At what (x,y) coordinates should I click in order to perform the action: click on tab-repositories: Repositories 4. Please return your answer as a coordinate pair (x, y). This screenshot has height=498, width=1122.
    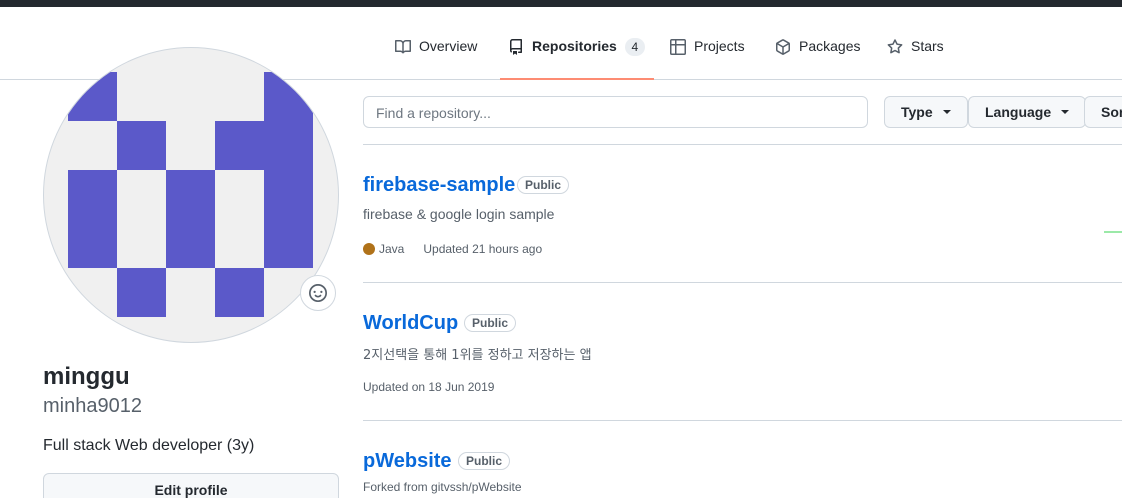
    Looking at the image, I should click on (577, 59).